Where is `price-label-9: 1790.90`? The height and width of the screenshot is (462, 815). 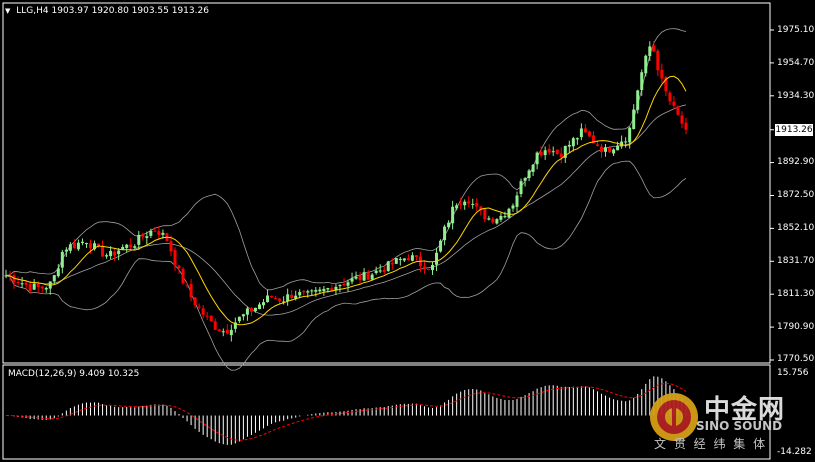
price-label-9: 1790.90 is located at coordinates (796, 327).